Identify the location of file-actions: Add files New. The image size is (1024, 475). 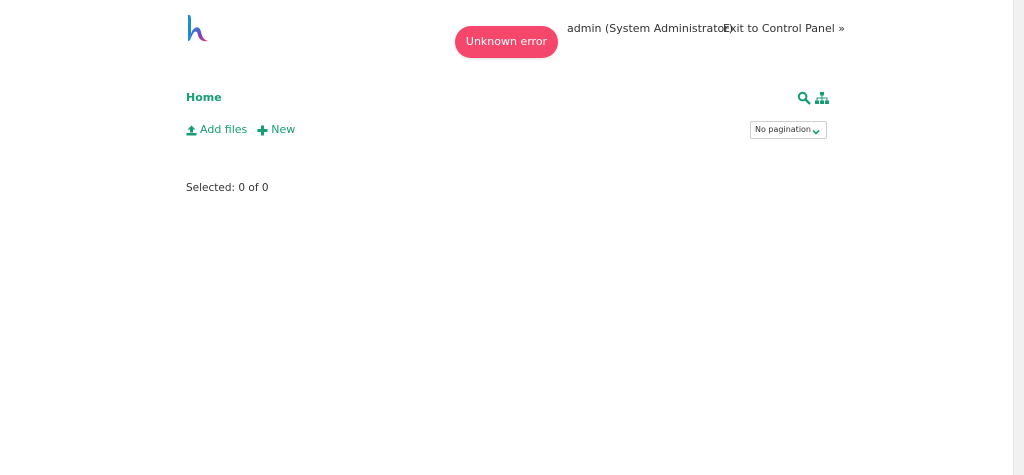
(240, 130).